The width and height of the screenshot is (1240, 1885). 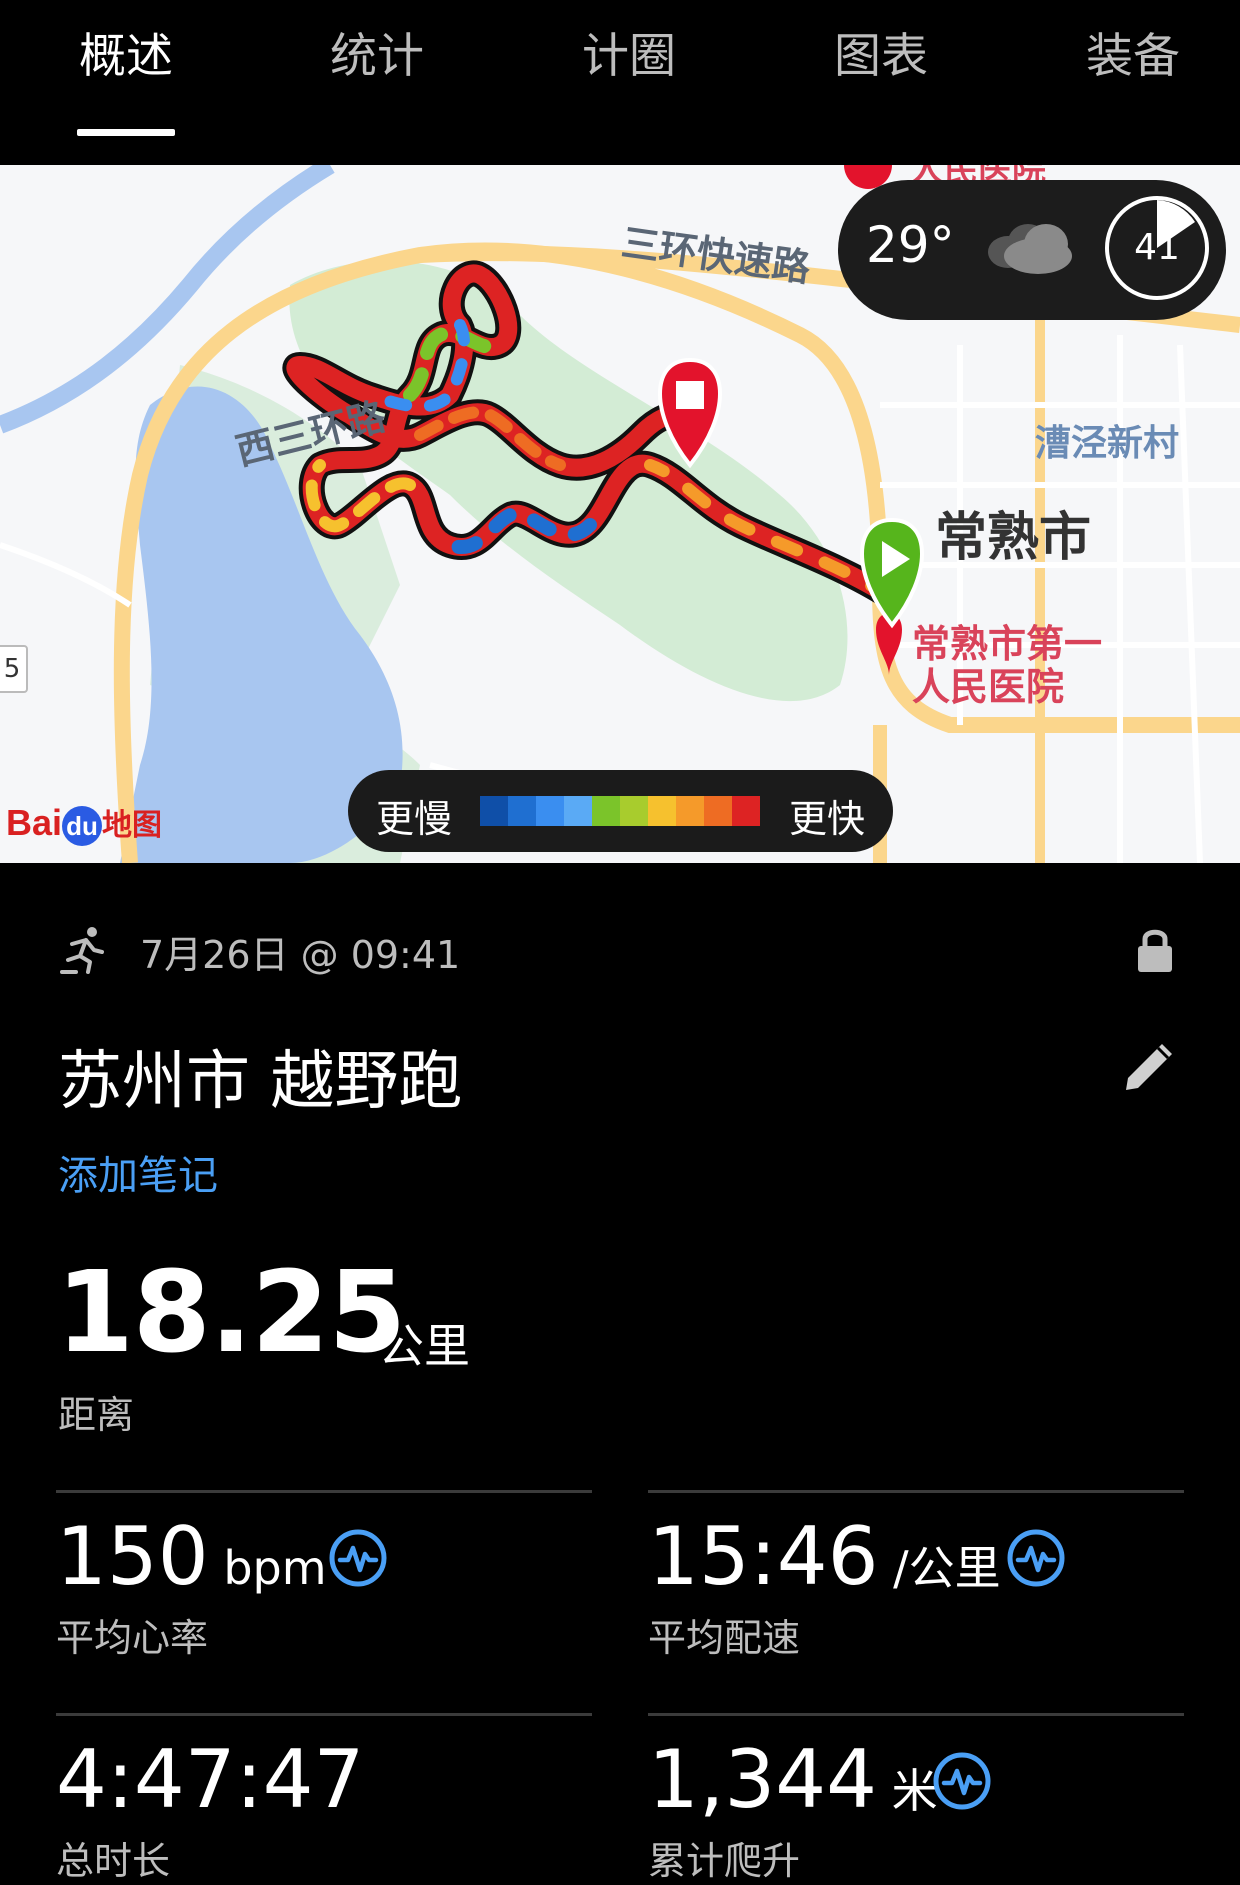 What do you see at coordinates (82, 950) in the screenshot?
I see `running-icon` at bounding box center [82, 950].